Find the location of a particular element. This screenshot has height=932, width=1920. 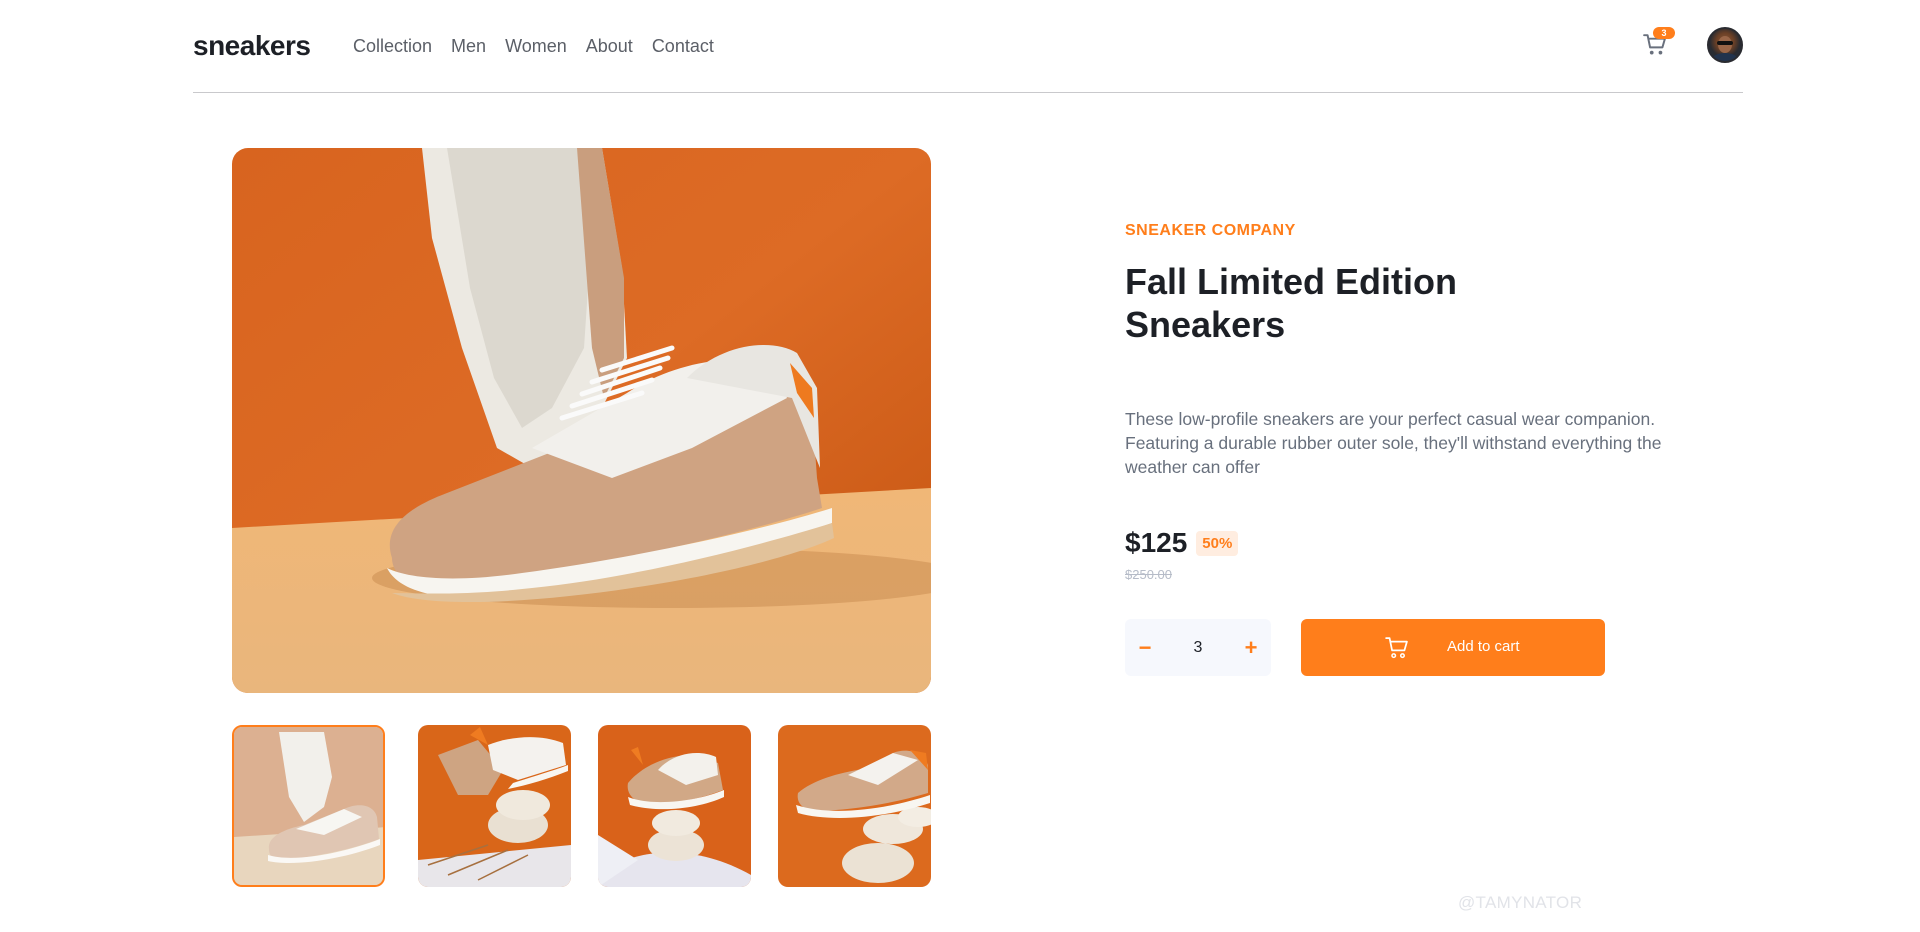

quantity-value: 3 is located at coordinates (1198, 647).